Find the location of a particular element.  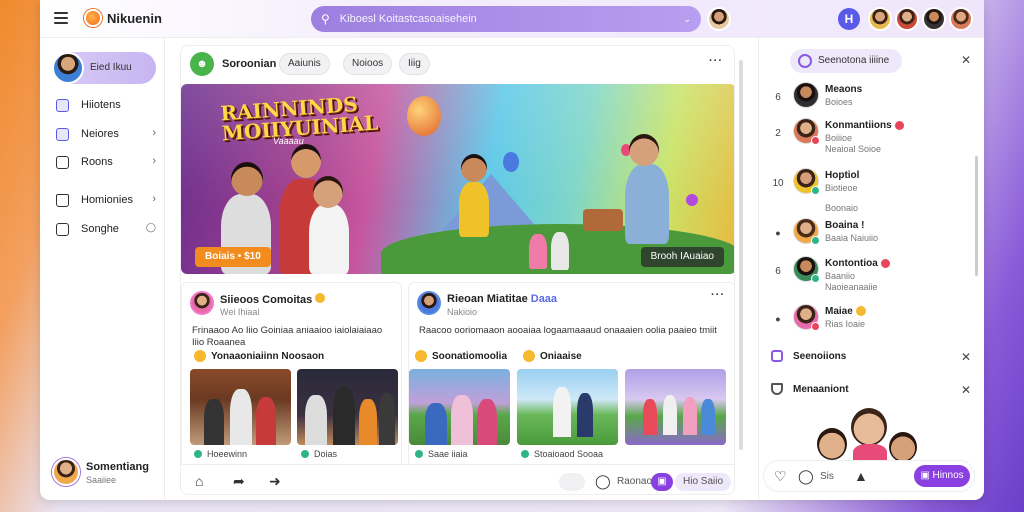

chevron-down-icon: ⌄ is located at coordinates (687, 19).